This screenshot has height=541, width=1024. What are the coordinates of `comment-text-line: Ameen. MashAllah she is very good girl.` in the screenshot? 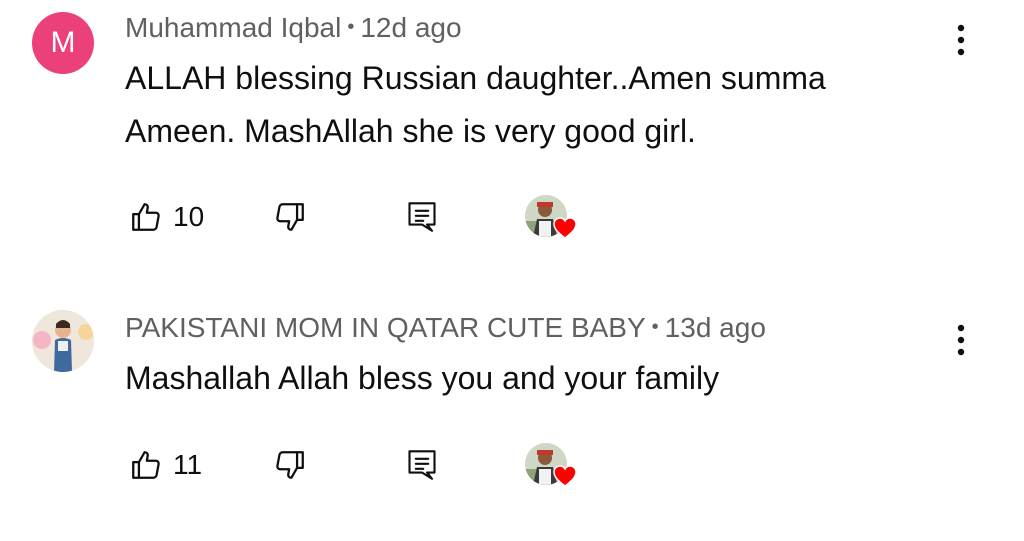 It's located at (410, 131).